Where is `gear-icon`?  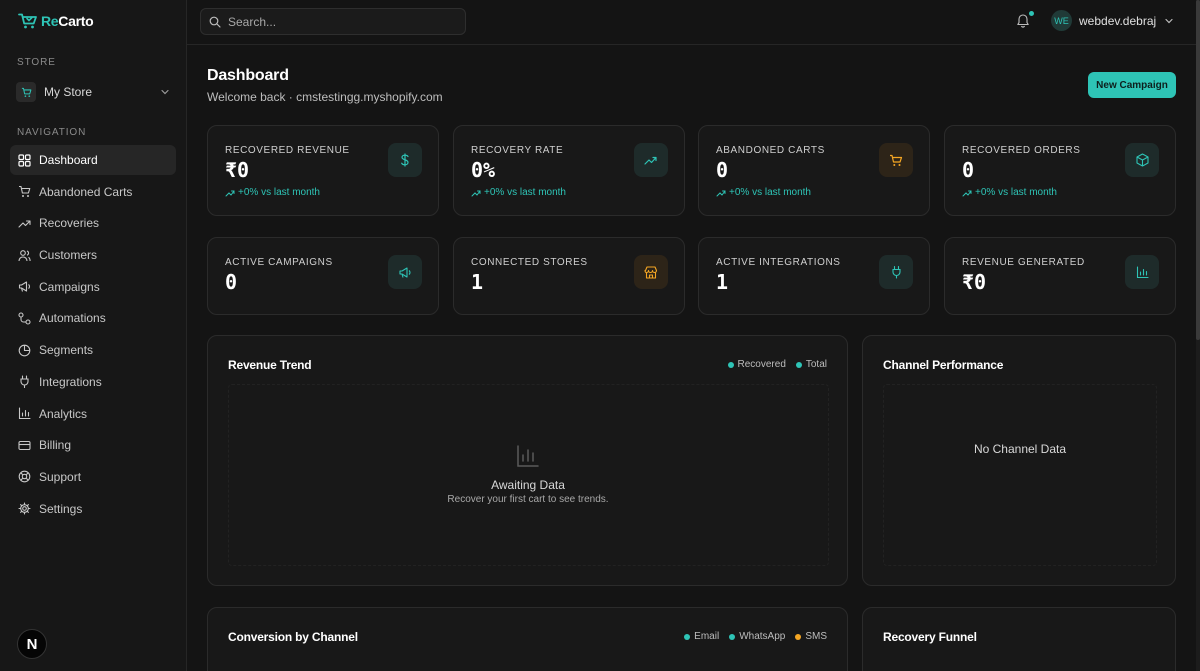 gear-icon is located at coordinates (24, 508).